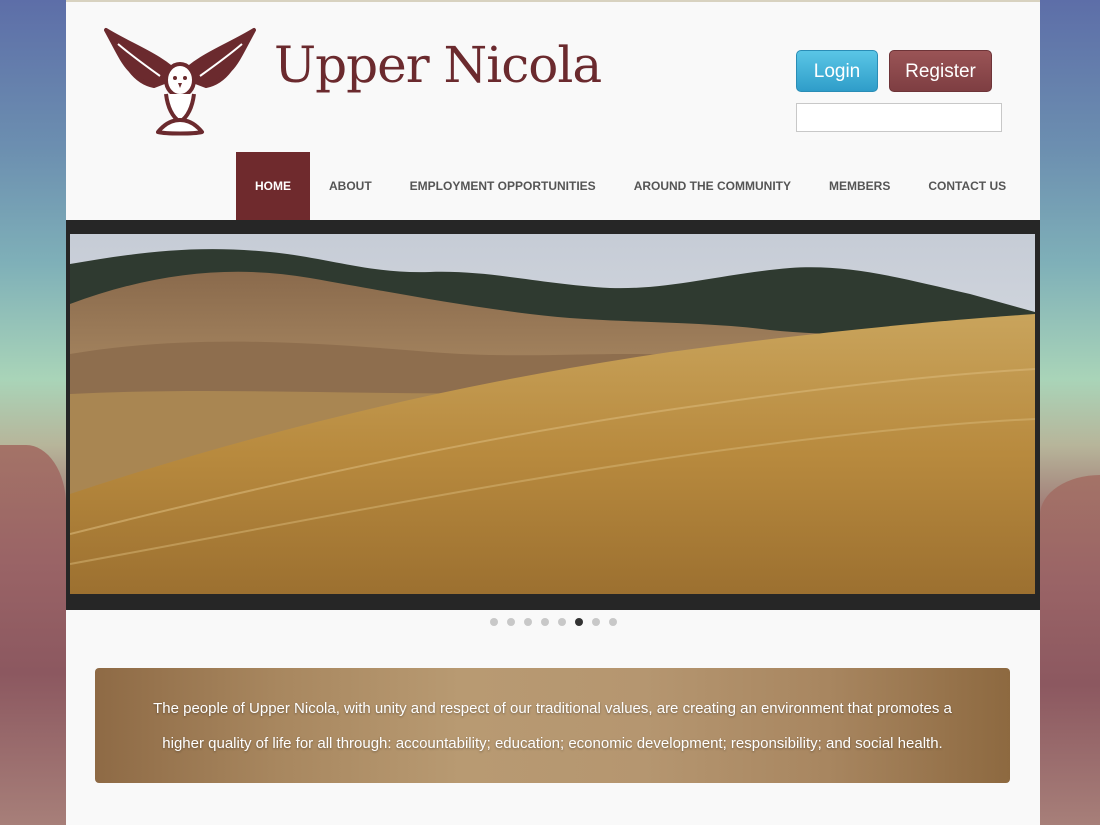  Describe the element at coordinates (967, 186) in the screenshot. I see `nav-item-contact: CONTACT US` at that location.